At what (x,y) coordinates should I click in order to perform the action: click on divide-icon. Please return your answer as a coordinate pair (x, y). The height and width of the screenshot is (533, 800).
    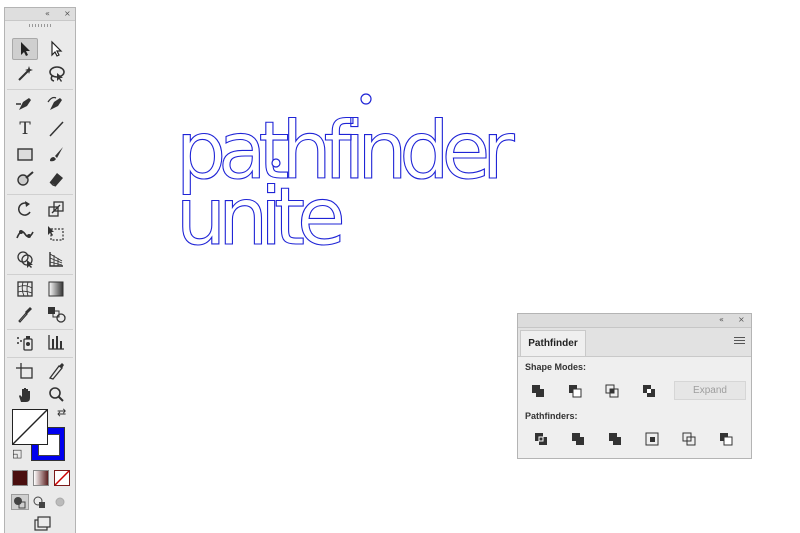
    Looking at the image, I should click on (541, 439).